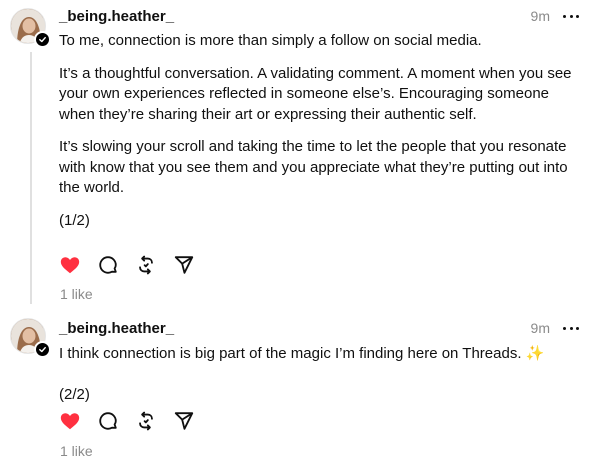 The image size is (597, 466). What do you see at coordinates (535, 353) in the screenshot?
I see `sparkles-emoji: ✨` at bounding box center [535, 353].